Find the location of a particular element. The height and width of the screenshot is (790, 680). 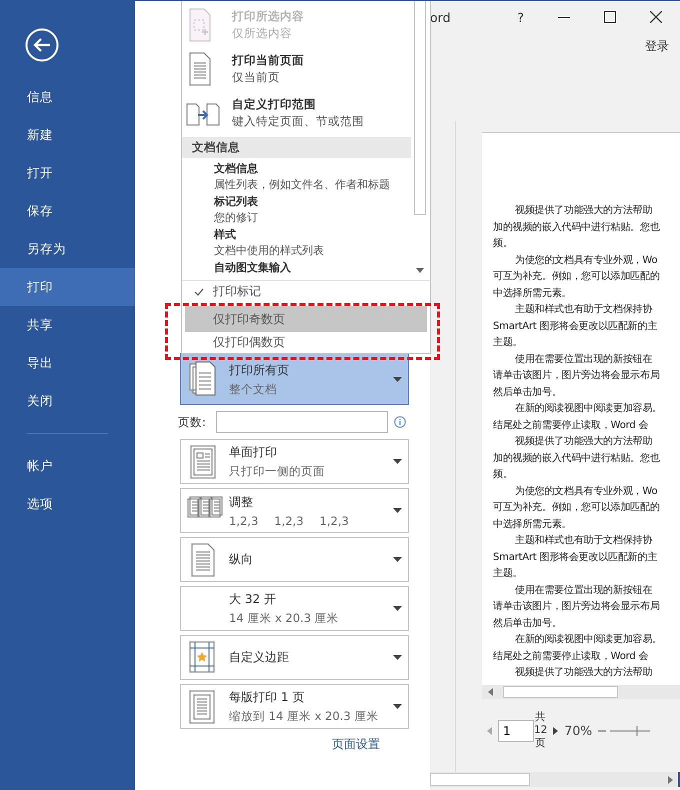

info-icon is located at coordinates (400, 422).